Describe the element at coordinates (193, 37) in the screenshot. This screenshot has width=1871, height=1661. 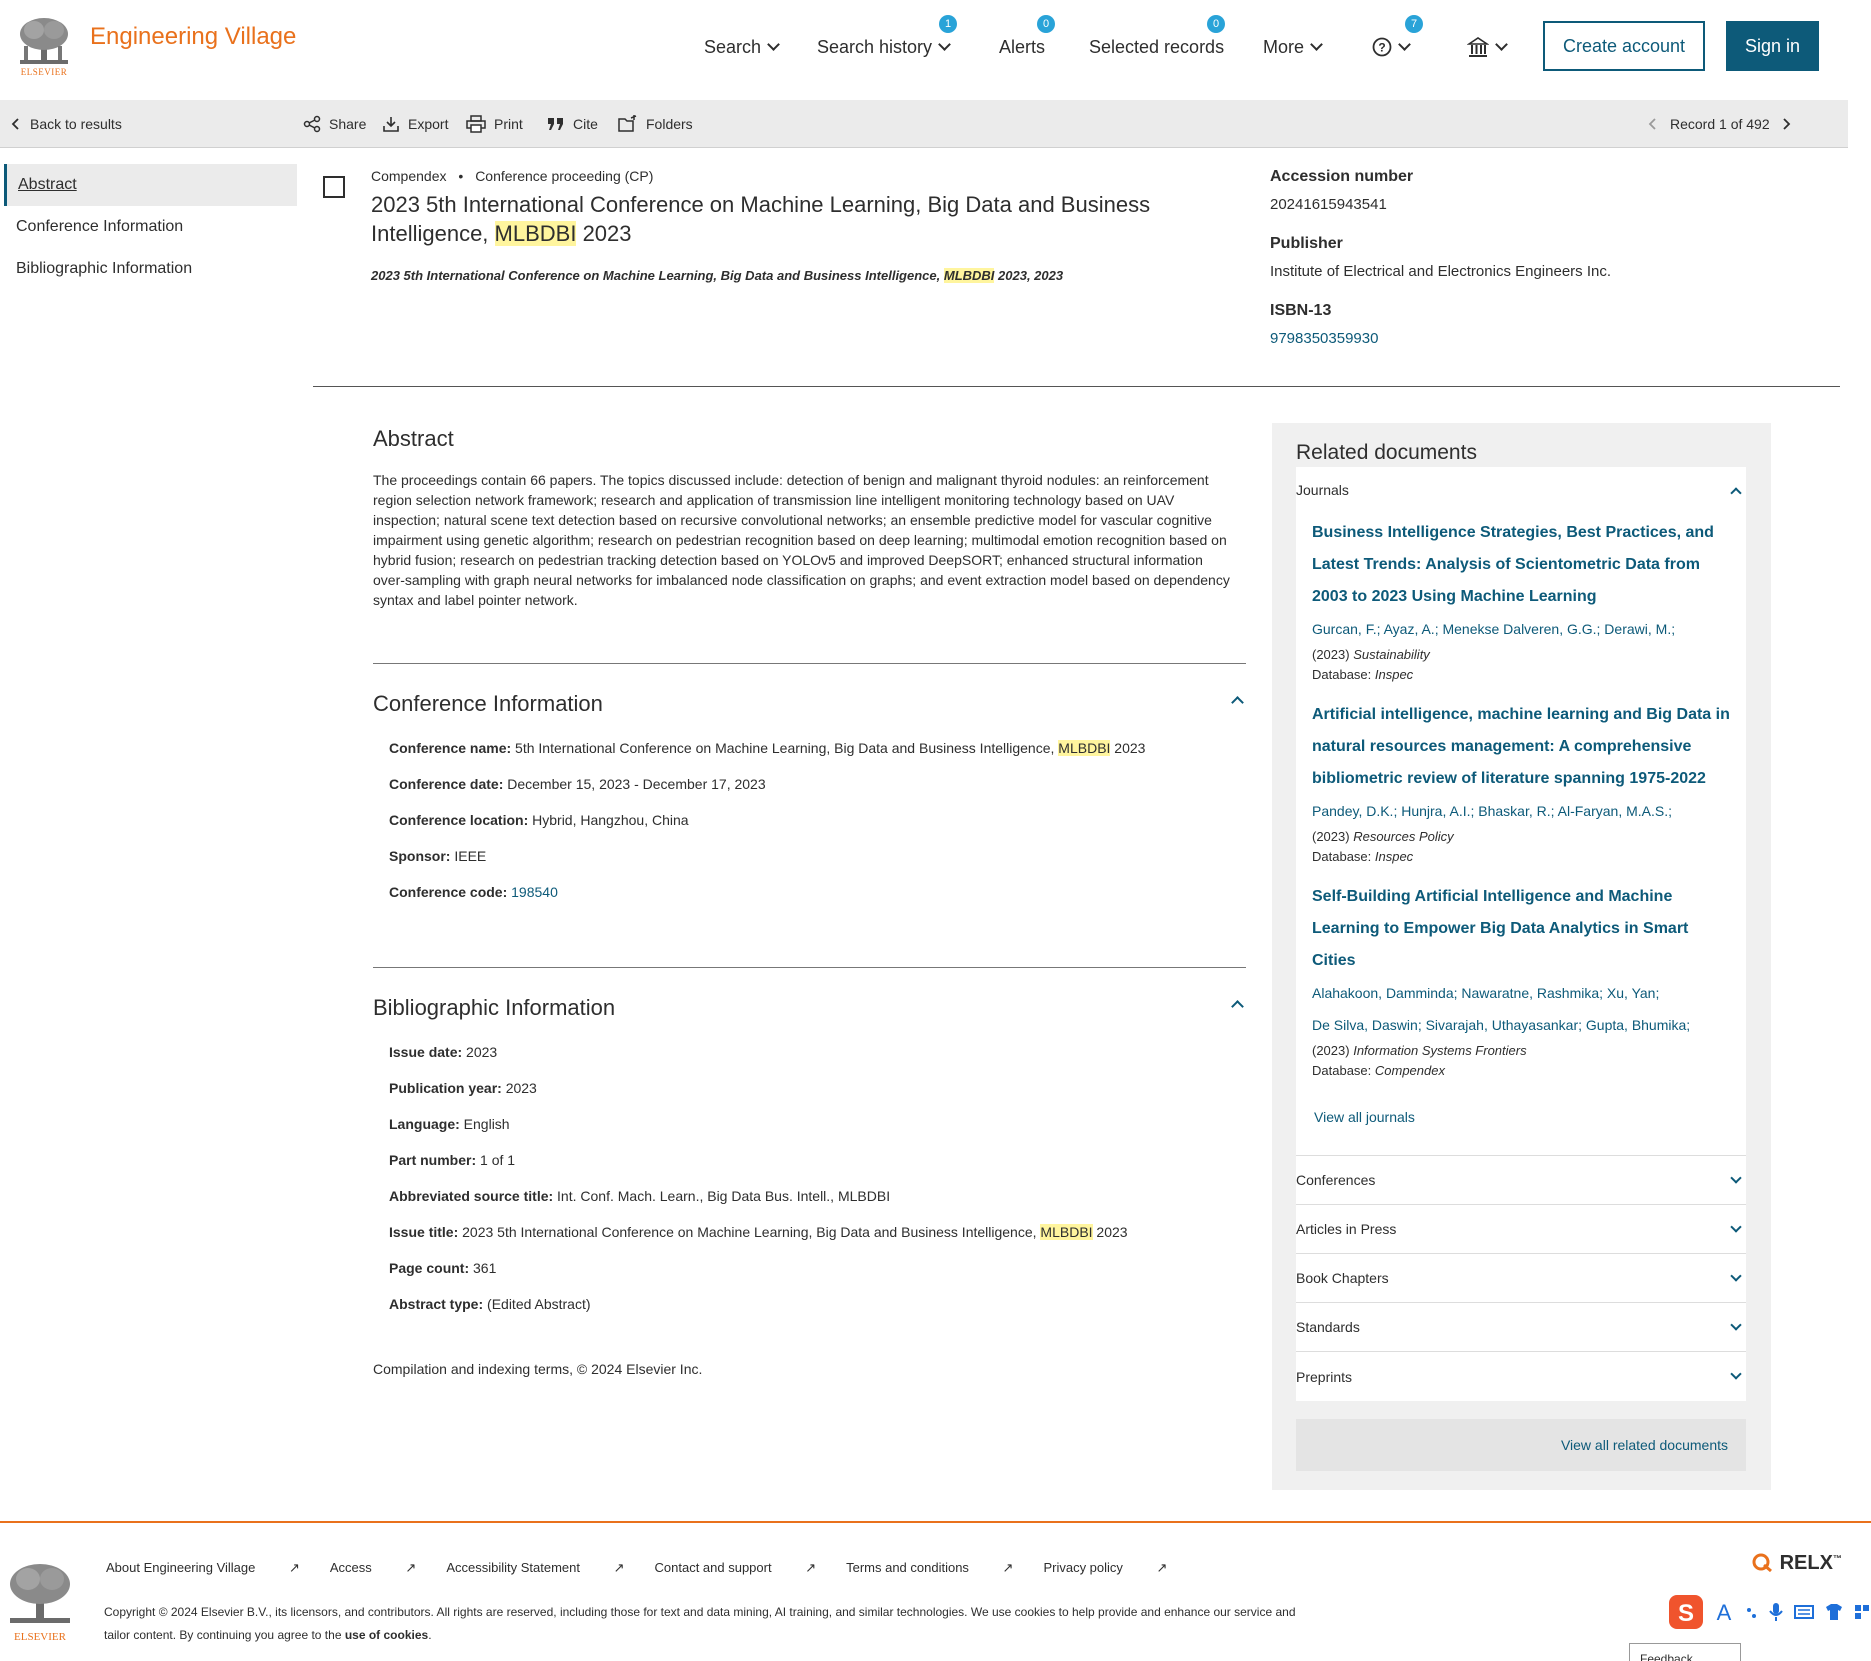
I see `brand-name: Engineering Village` at that location.